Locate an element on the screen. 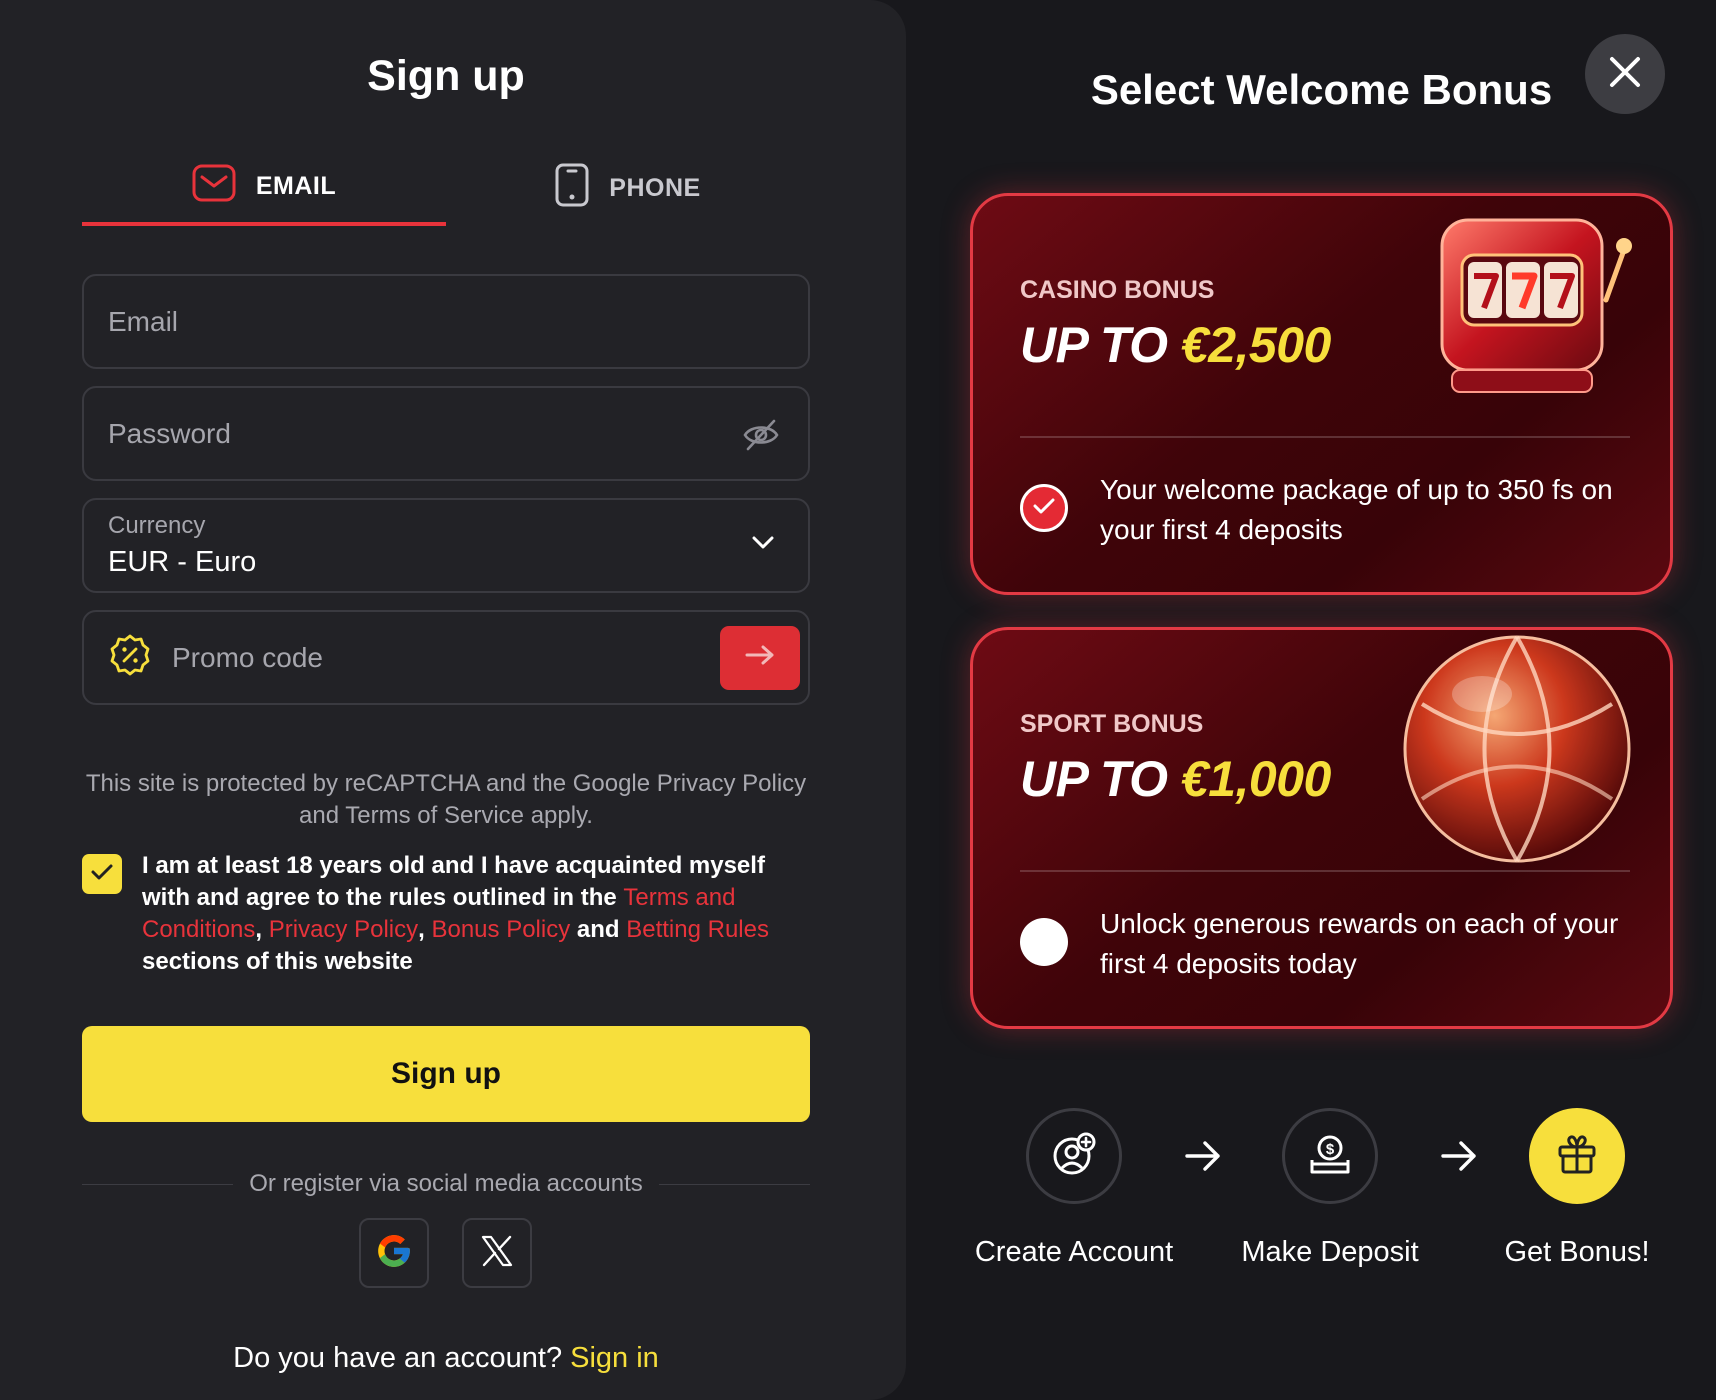 The width and height of the screenshot is (1716, 1400). step-create-account is located at coordinates (1074, 1156).